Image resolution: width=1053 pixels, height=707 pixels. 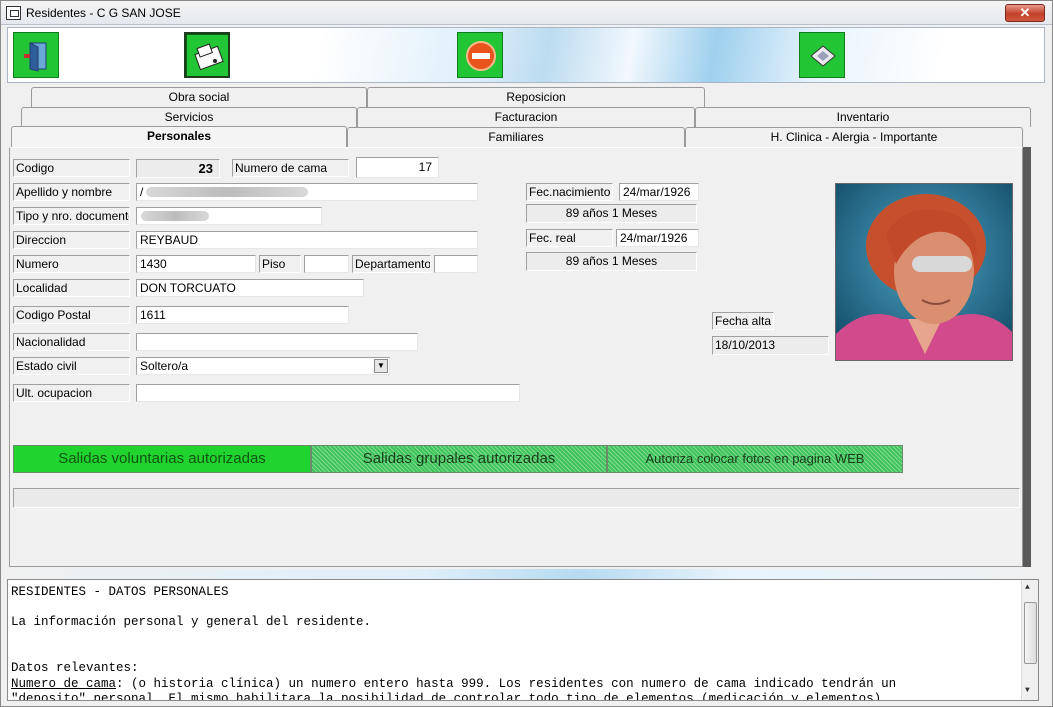 What do you see at coordinates (657, 238) in the screenshot?
I see `fec-real-input: 24/mar/1926` at bounding box center [657, 238].